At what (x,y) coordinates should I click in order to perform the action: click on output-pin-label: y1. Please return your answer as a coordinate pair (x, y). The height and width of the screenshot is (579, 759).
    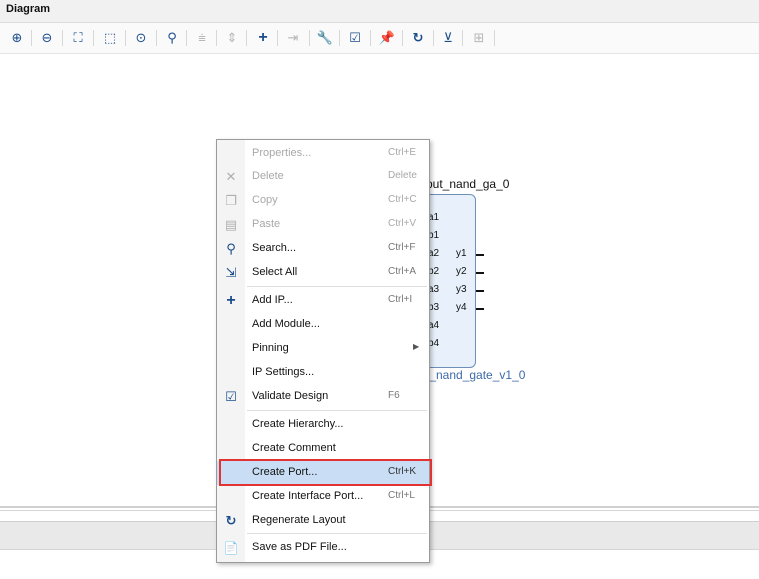
    Looking at the image, I should click on (461, 253).